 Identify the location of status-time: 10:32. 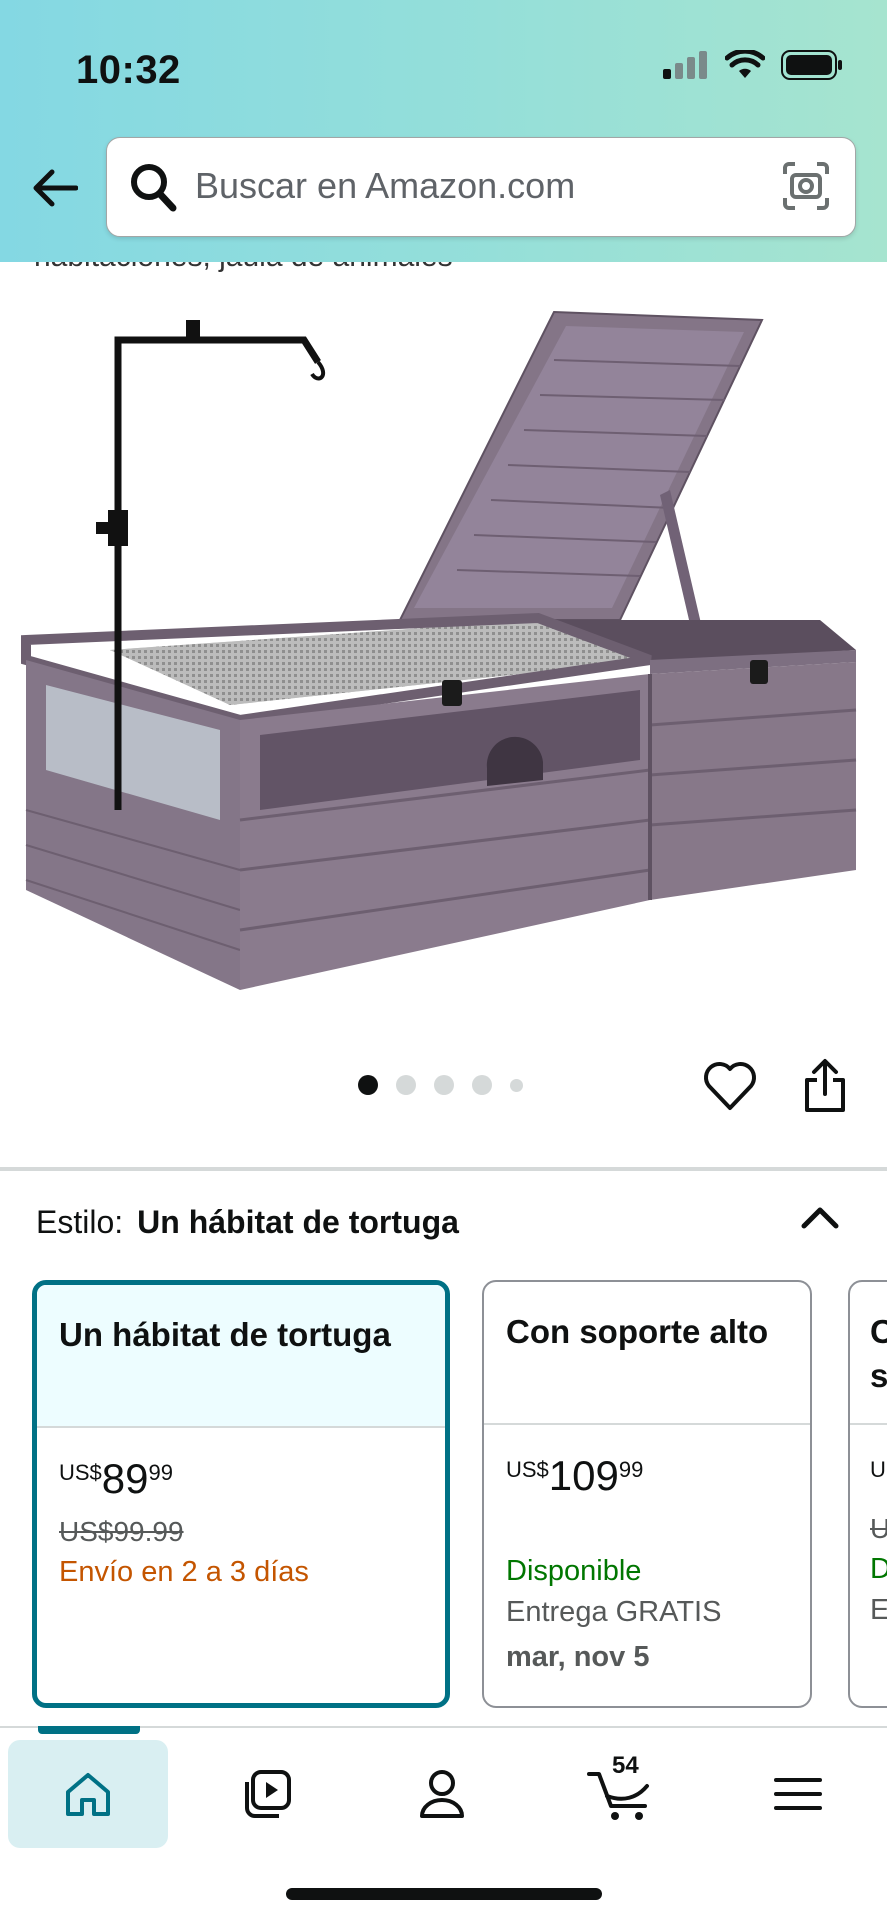
(128, 70).